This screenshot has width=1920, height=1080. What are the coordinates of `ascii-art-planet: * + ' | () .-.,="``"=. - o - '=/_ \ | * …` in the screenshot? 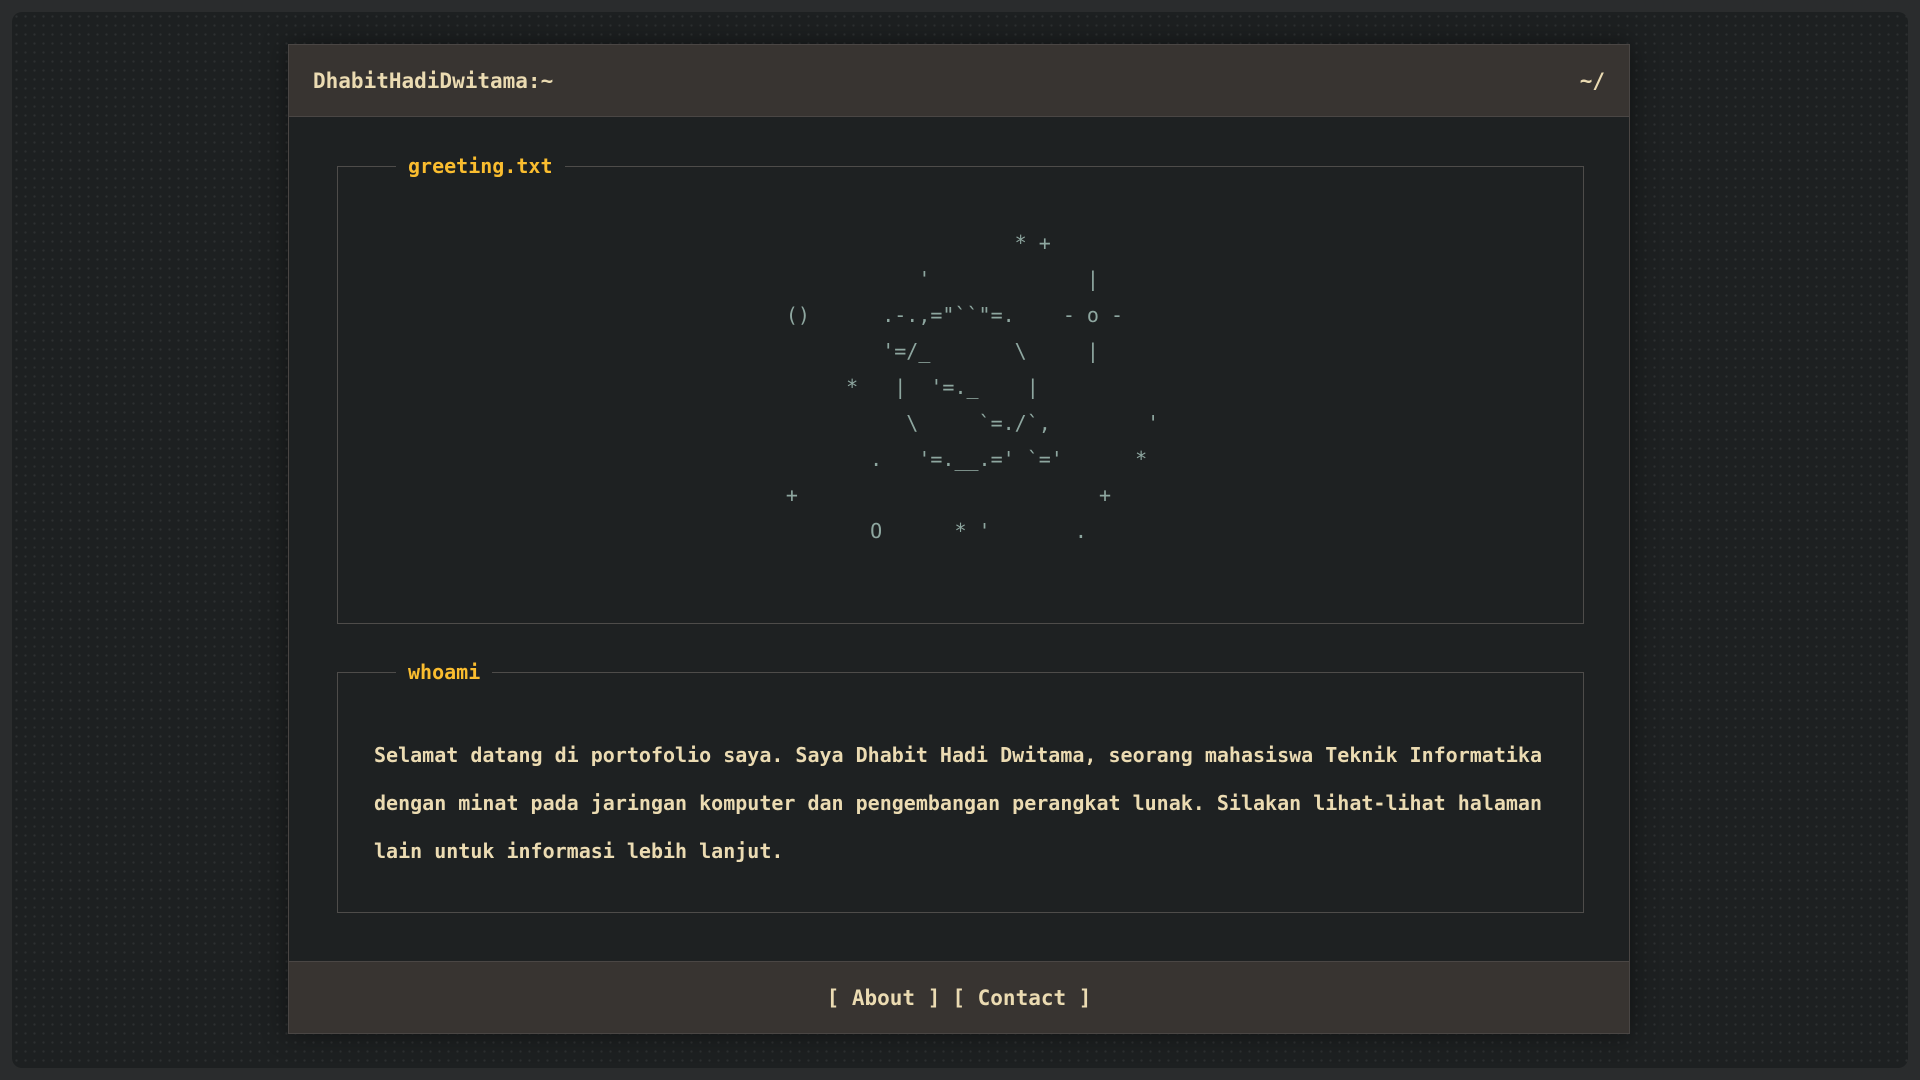 It's located at (972, 387).